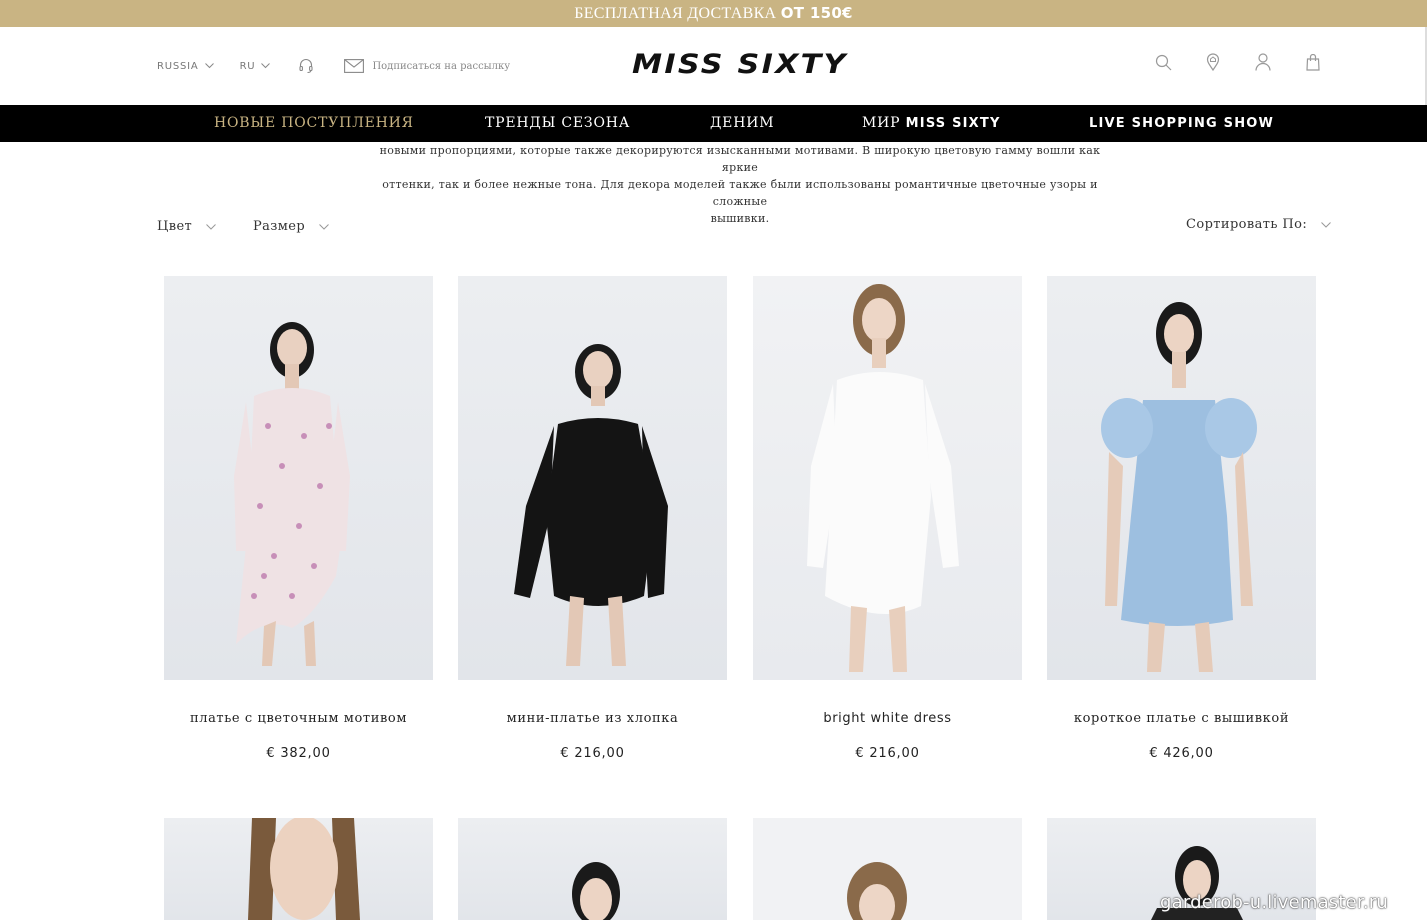  What do you see at coordinates (306, 66) in the screenshot?
I see `headset-icon` at bounding box center [306, 66].